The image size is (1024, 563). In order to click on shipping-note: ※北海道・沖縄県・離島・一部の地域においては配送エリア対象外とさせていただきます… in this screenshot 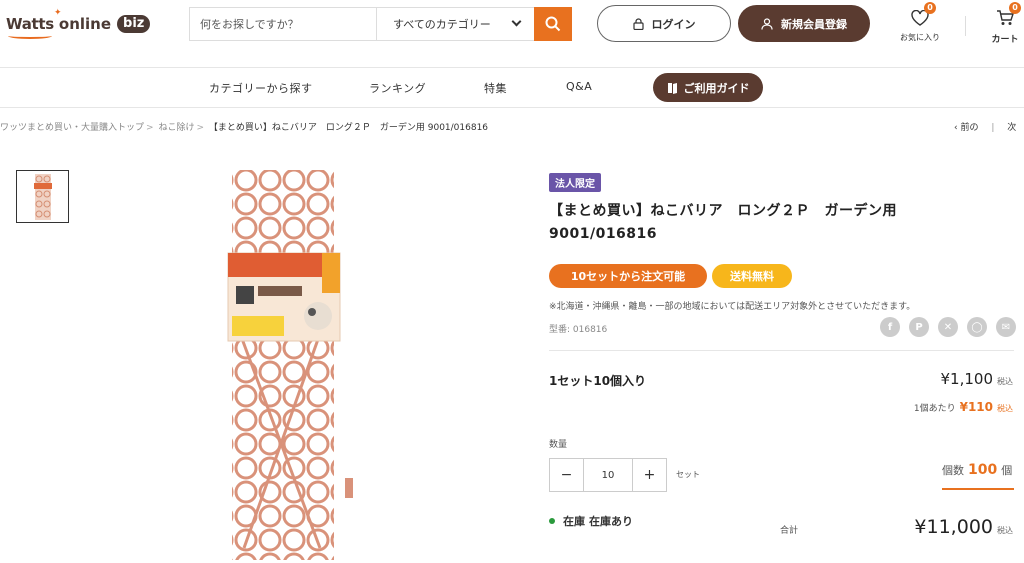, I will do `click(732, 307)`.